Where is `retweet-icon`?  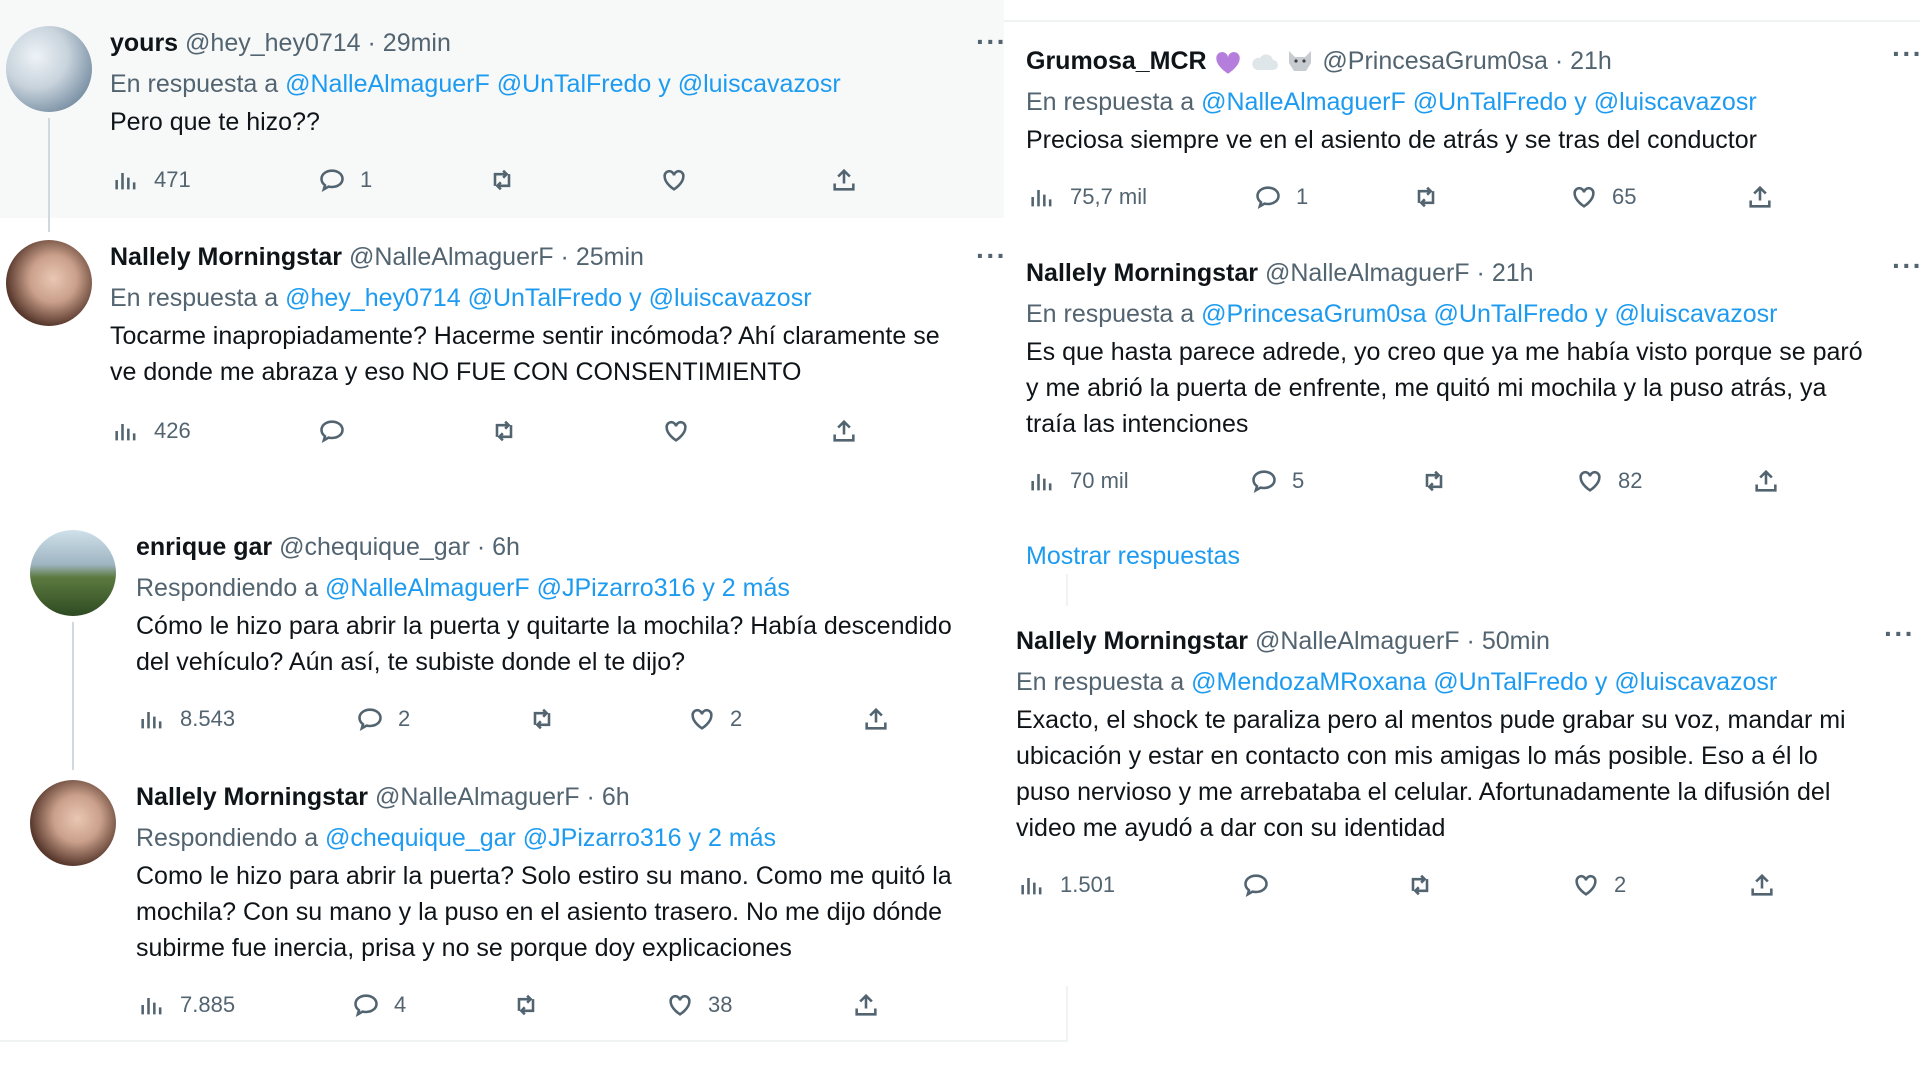 retweet-icon is located at coordinates (1420, 885).